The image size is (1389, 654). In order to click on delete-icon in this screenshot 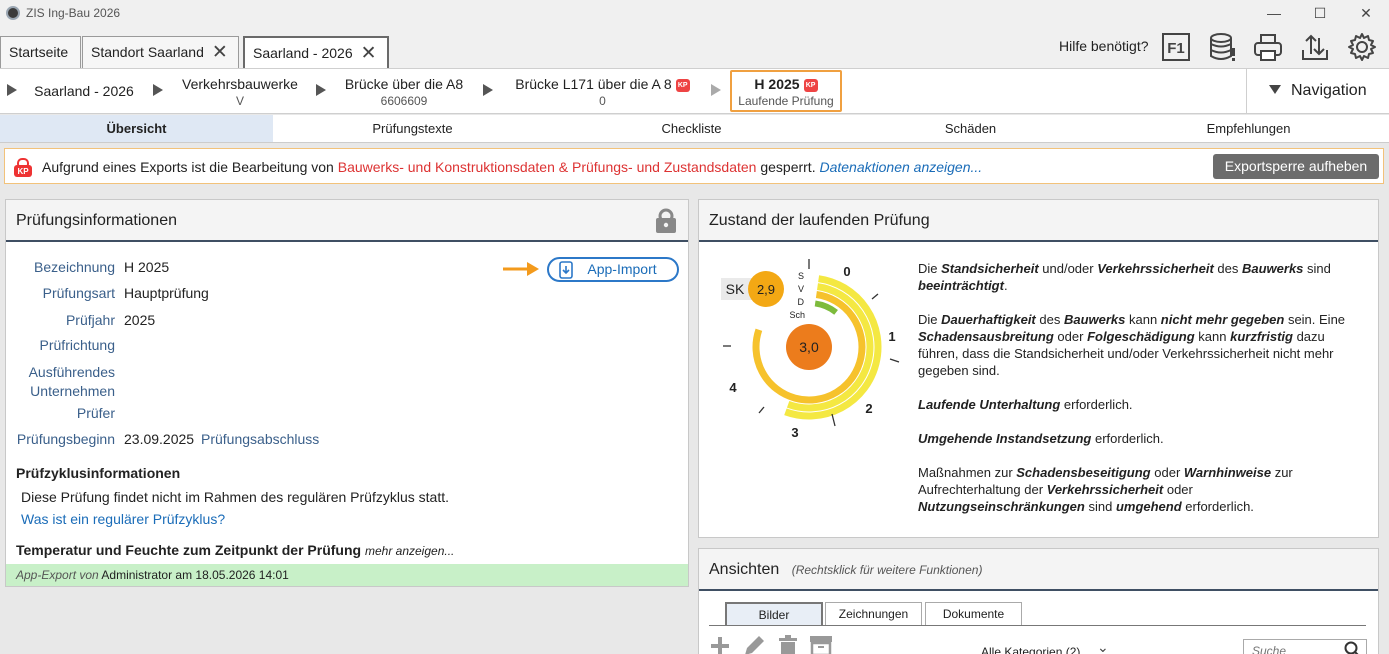, I will do `click(788, 644)`.